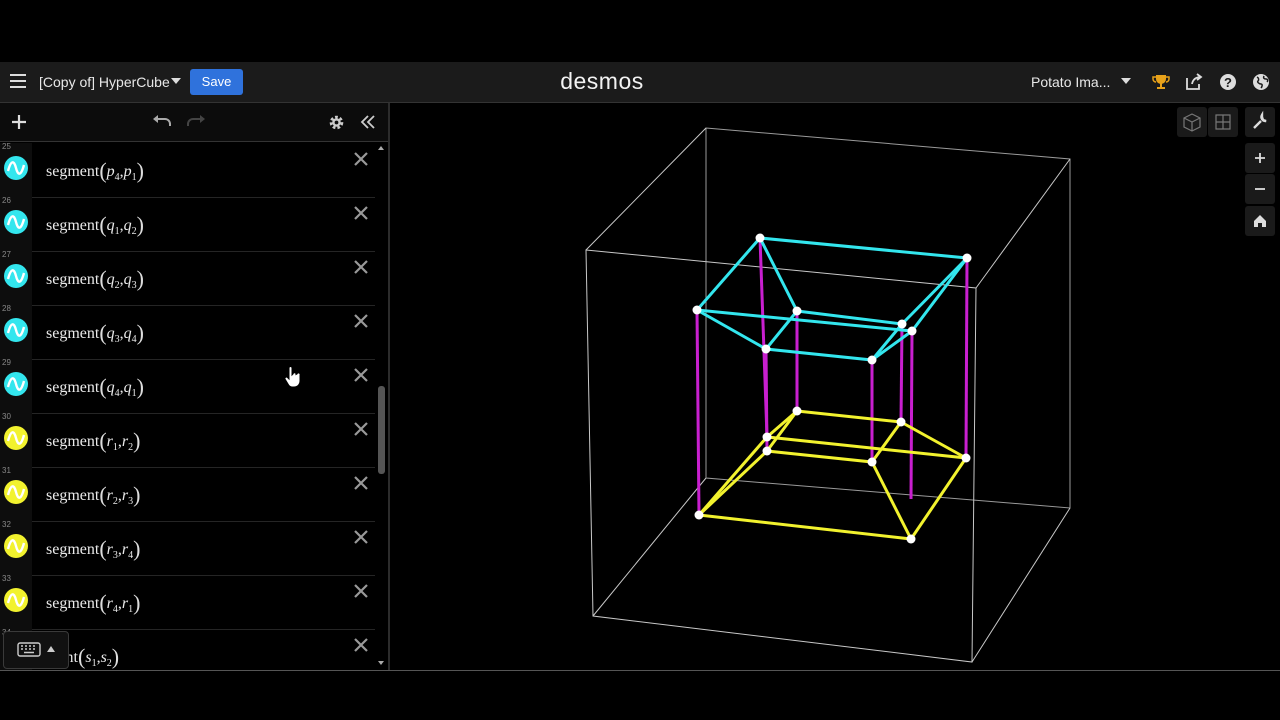 The image size is (1280, 720). What do you see at coordinates (381, 430) in the screenshot?
I see `scrollbar-thumb` at bounding box center [381, 430].